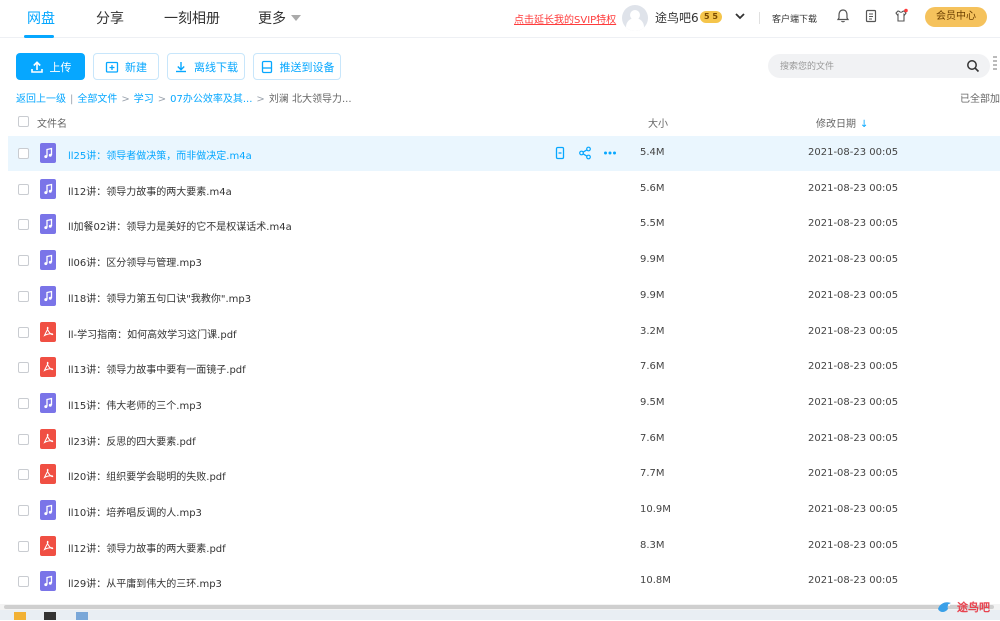 The height and width of the screenshot is (621, 1000). Describe the element at coordinates (23, 121) in the screenshot. I see `select-all-checkbox` at that location.